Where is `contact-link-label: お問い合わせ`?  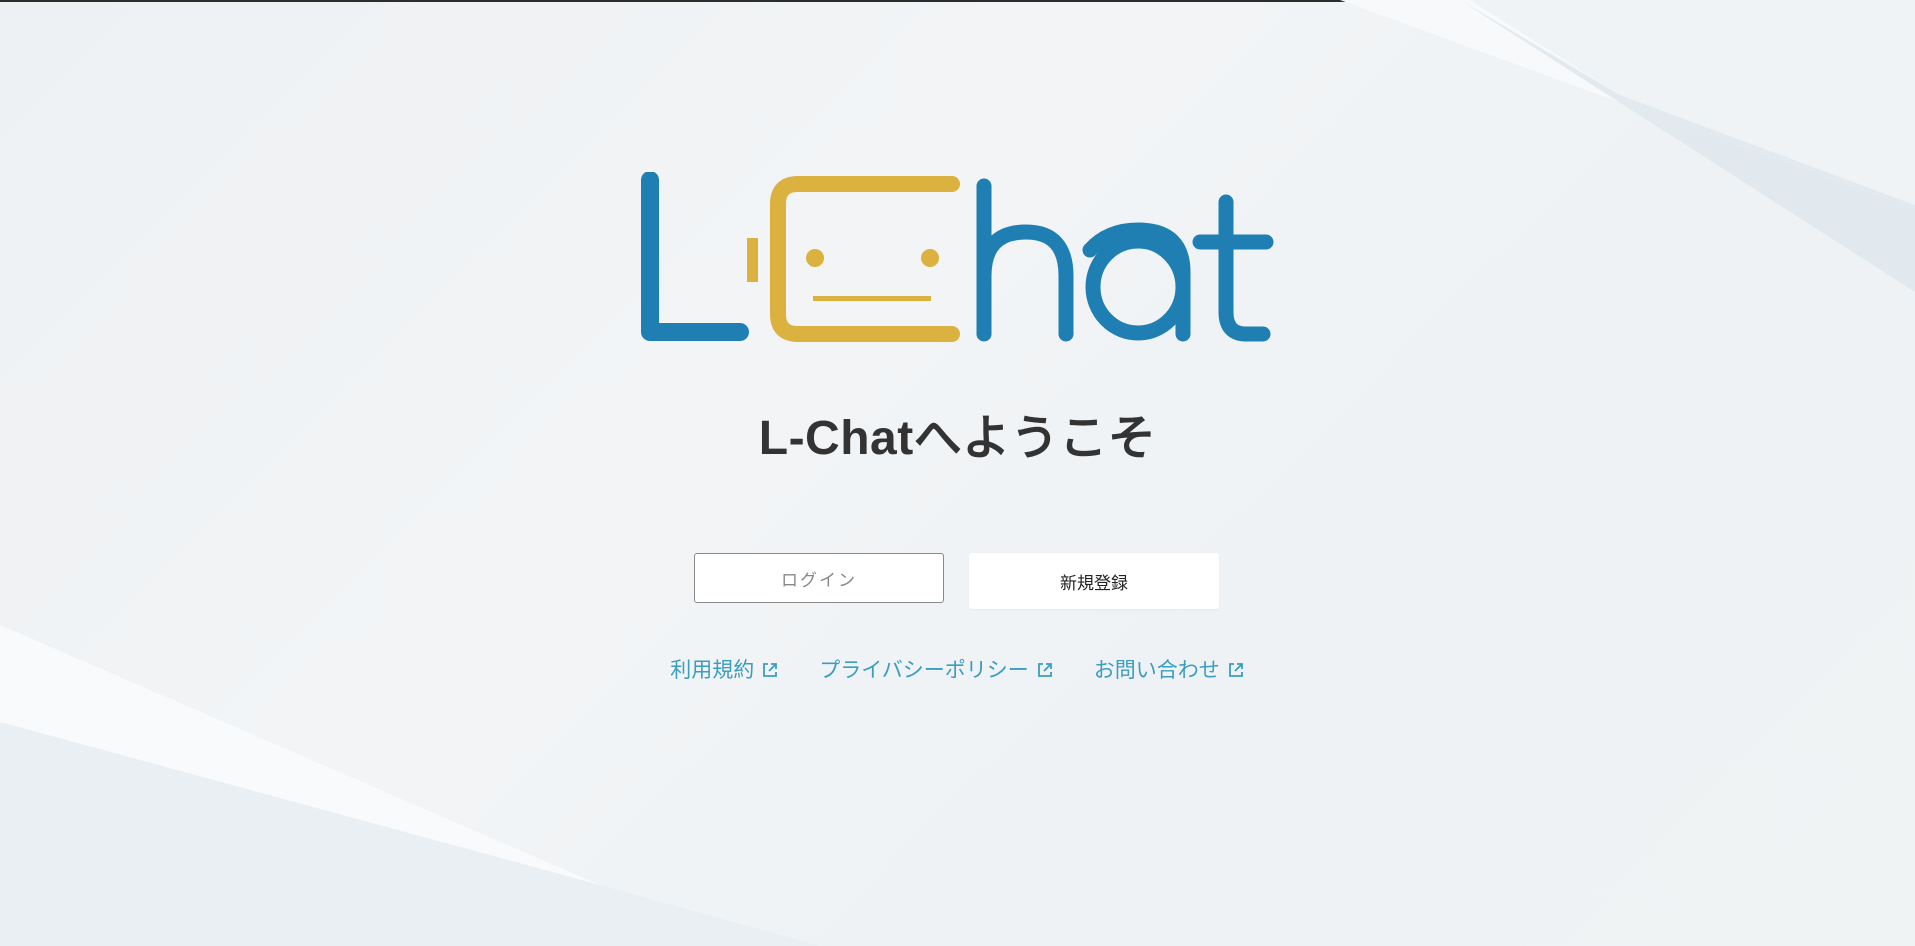 contact-link-label: お問い合わせ is located at coordinates (1156, 670).